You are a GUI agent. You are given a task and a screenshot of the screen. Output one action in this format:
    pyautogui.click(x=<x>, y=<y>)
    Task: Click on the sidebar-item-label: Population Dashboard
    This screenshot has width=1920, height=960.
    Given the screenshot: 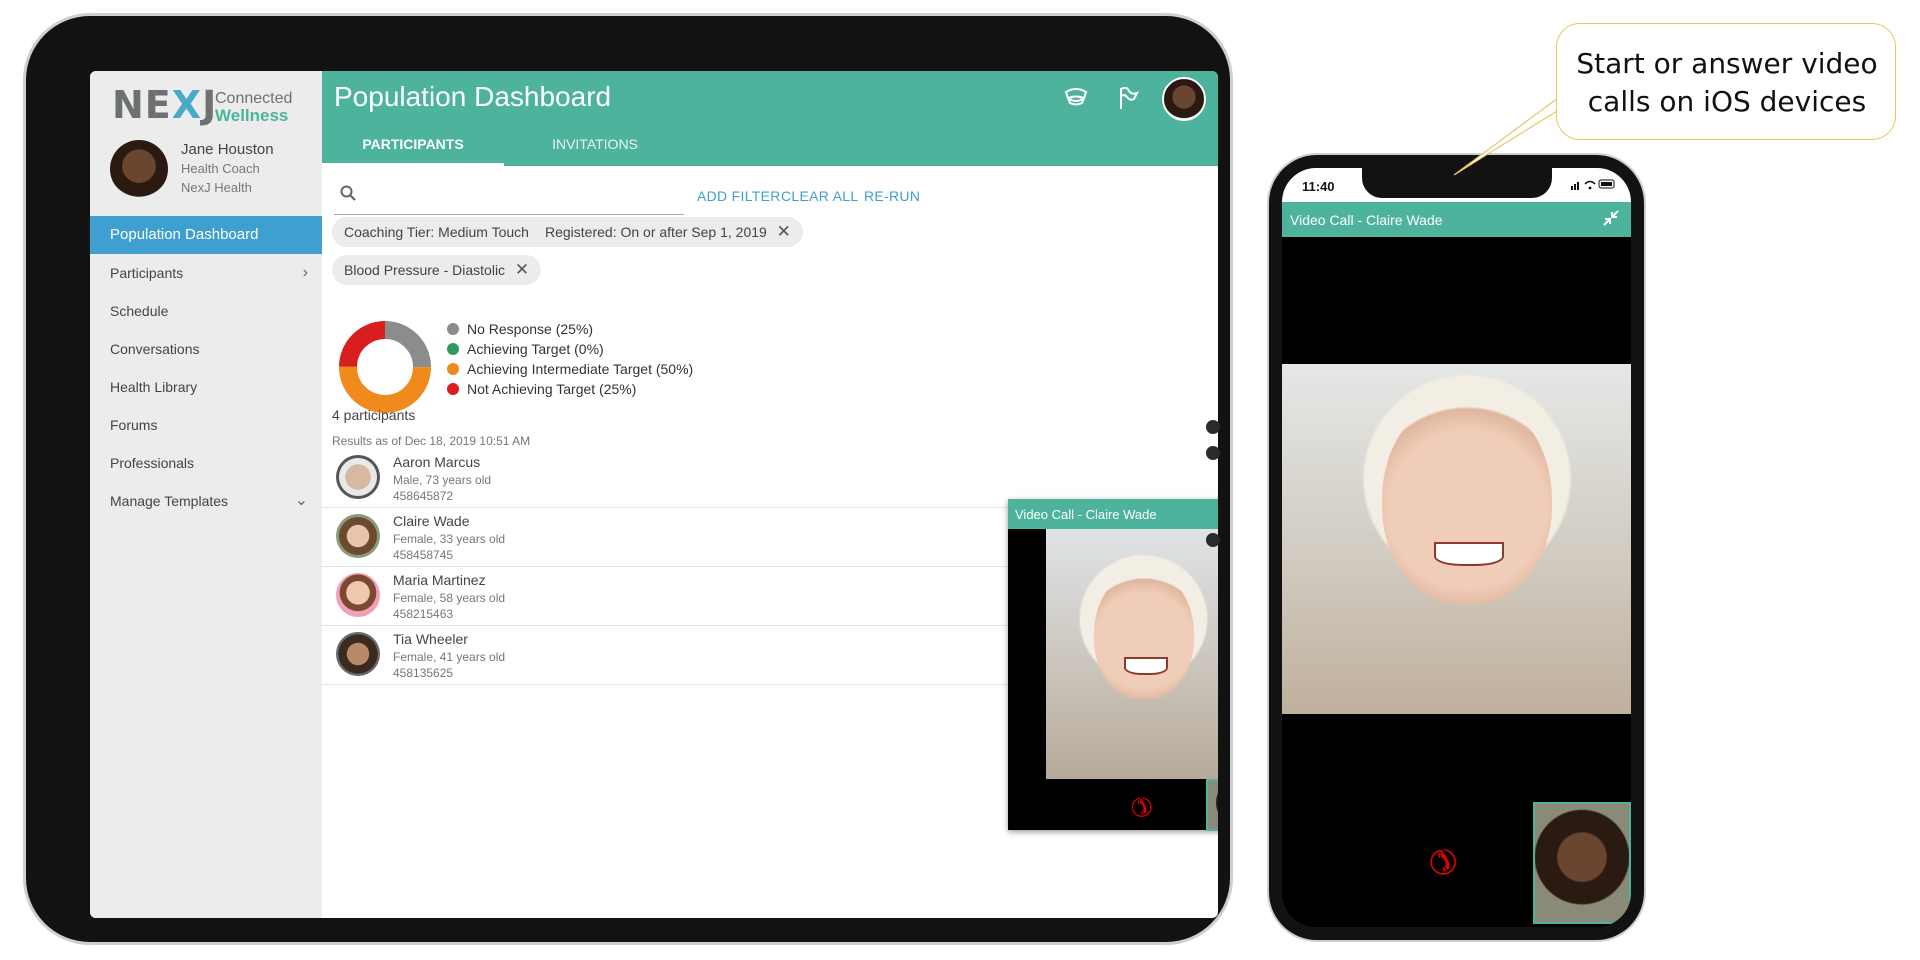 What is the action you would take?
    pyautogui.click(x=184, y=234)
    